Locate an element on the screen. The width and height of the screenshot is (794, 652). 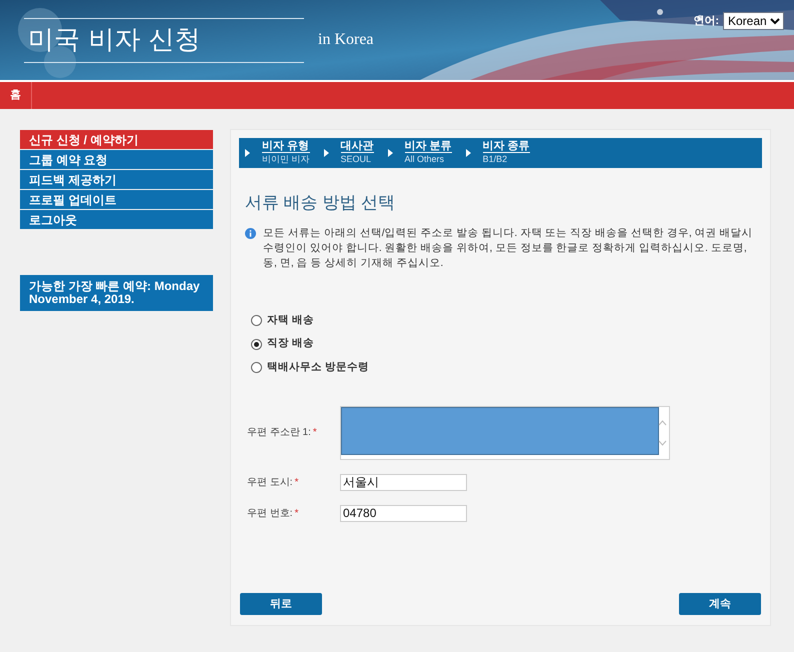
breadcrumb-title: 비자 분류 is located at coordinates (428, 147).